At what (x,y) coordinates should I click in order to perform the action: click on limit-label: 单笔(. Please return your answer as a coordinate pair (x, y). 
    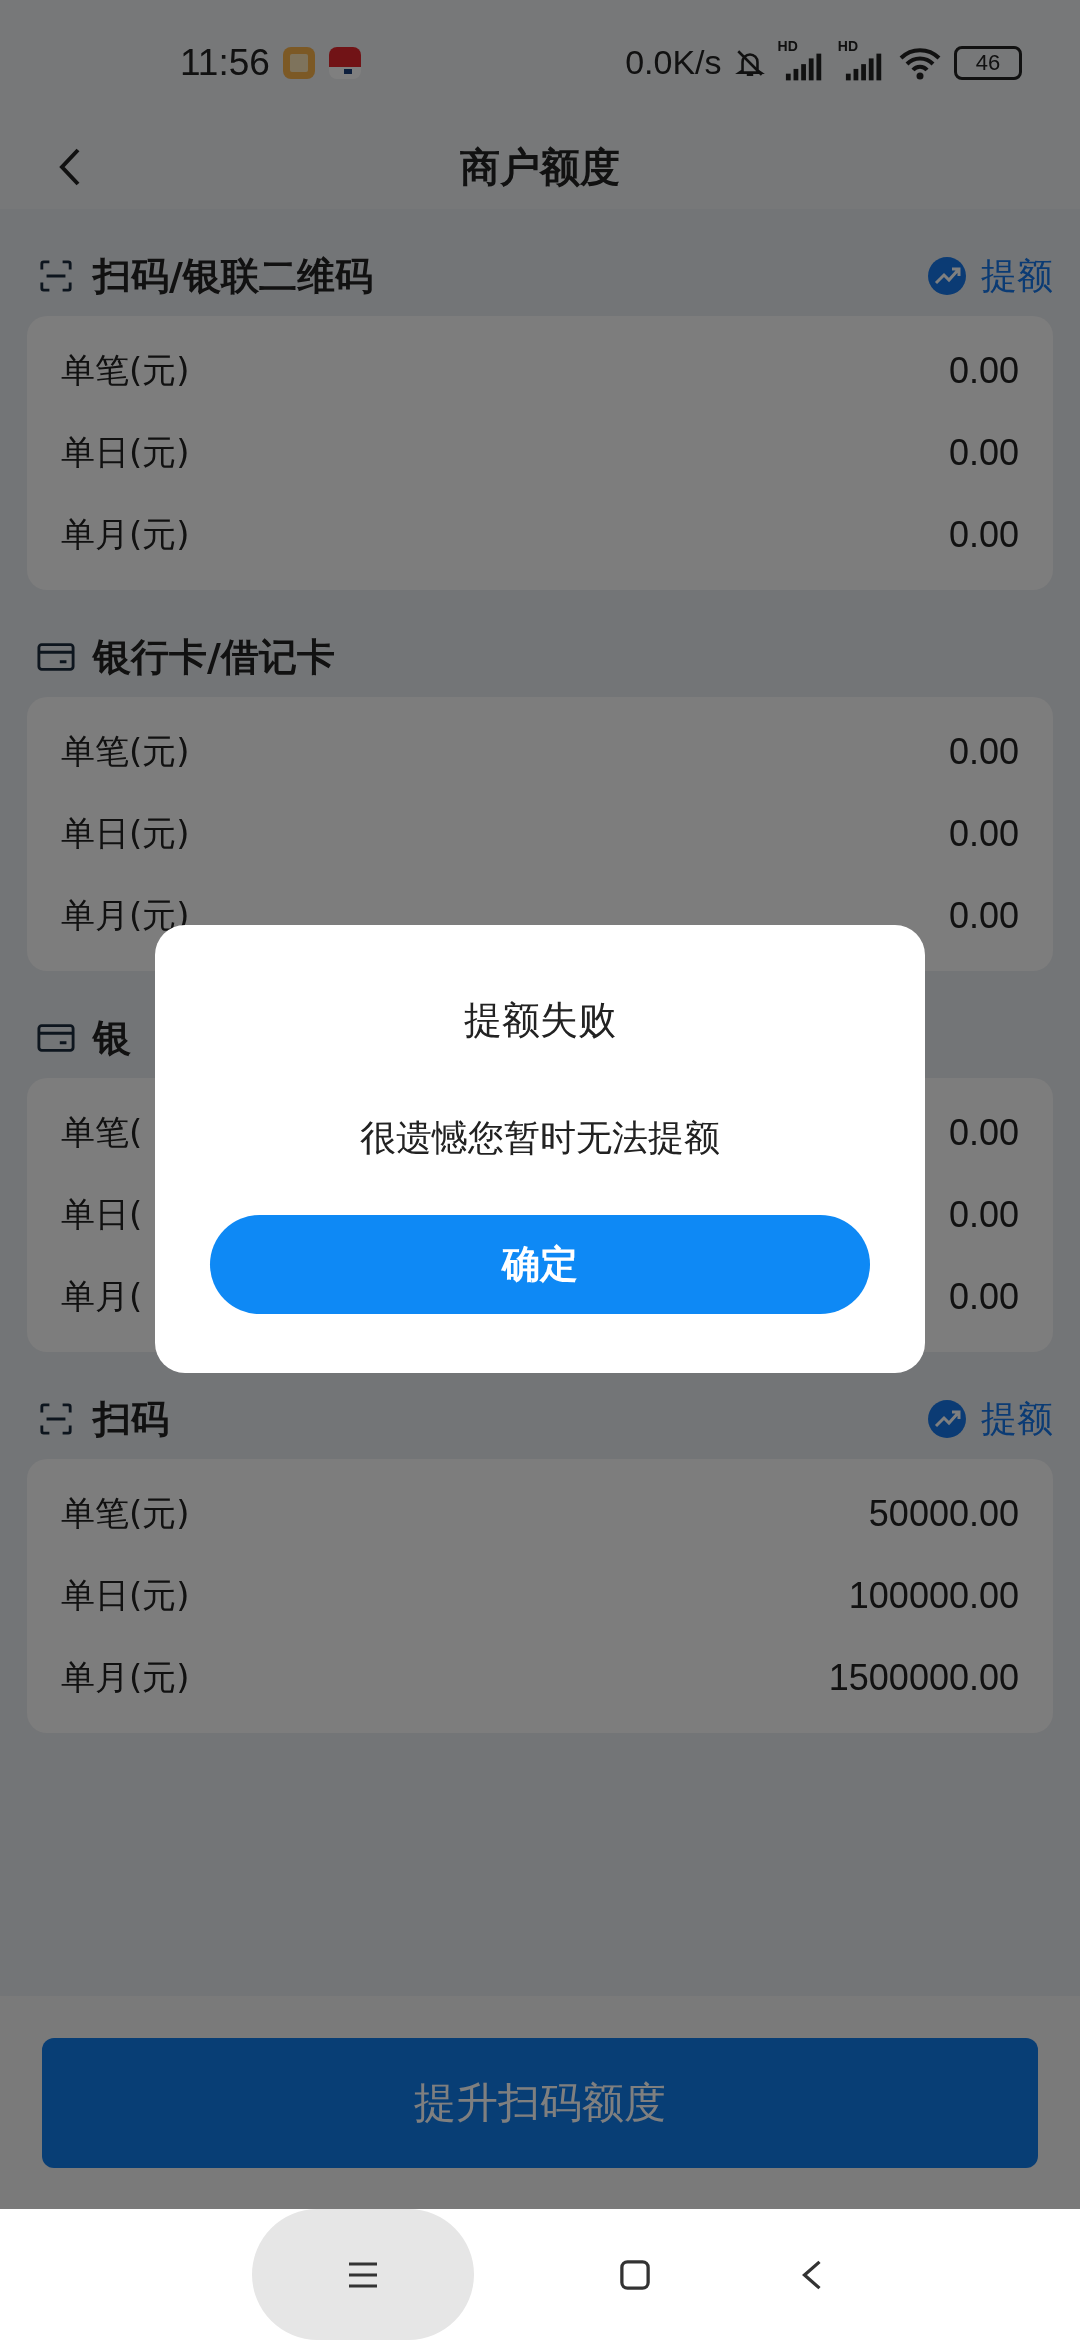
    Looking at the image, I should click on (102, 1132).